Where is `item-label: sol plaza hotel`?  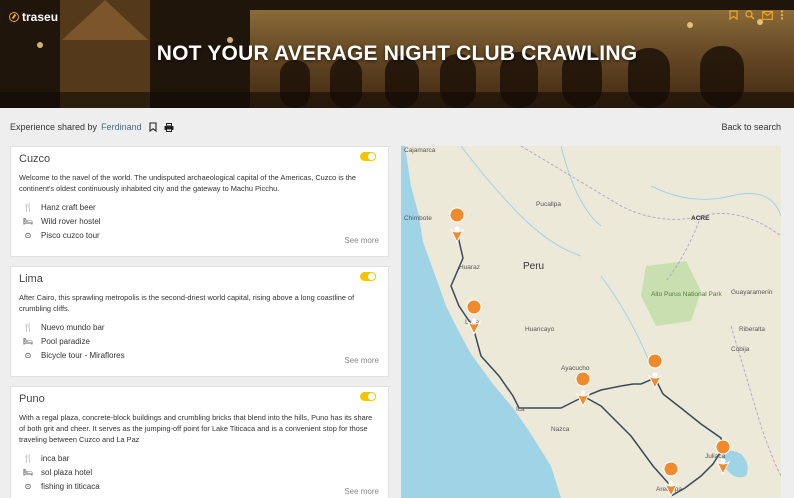
item-label: sol plaza hotel is located at coordinates (67, 472).